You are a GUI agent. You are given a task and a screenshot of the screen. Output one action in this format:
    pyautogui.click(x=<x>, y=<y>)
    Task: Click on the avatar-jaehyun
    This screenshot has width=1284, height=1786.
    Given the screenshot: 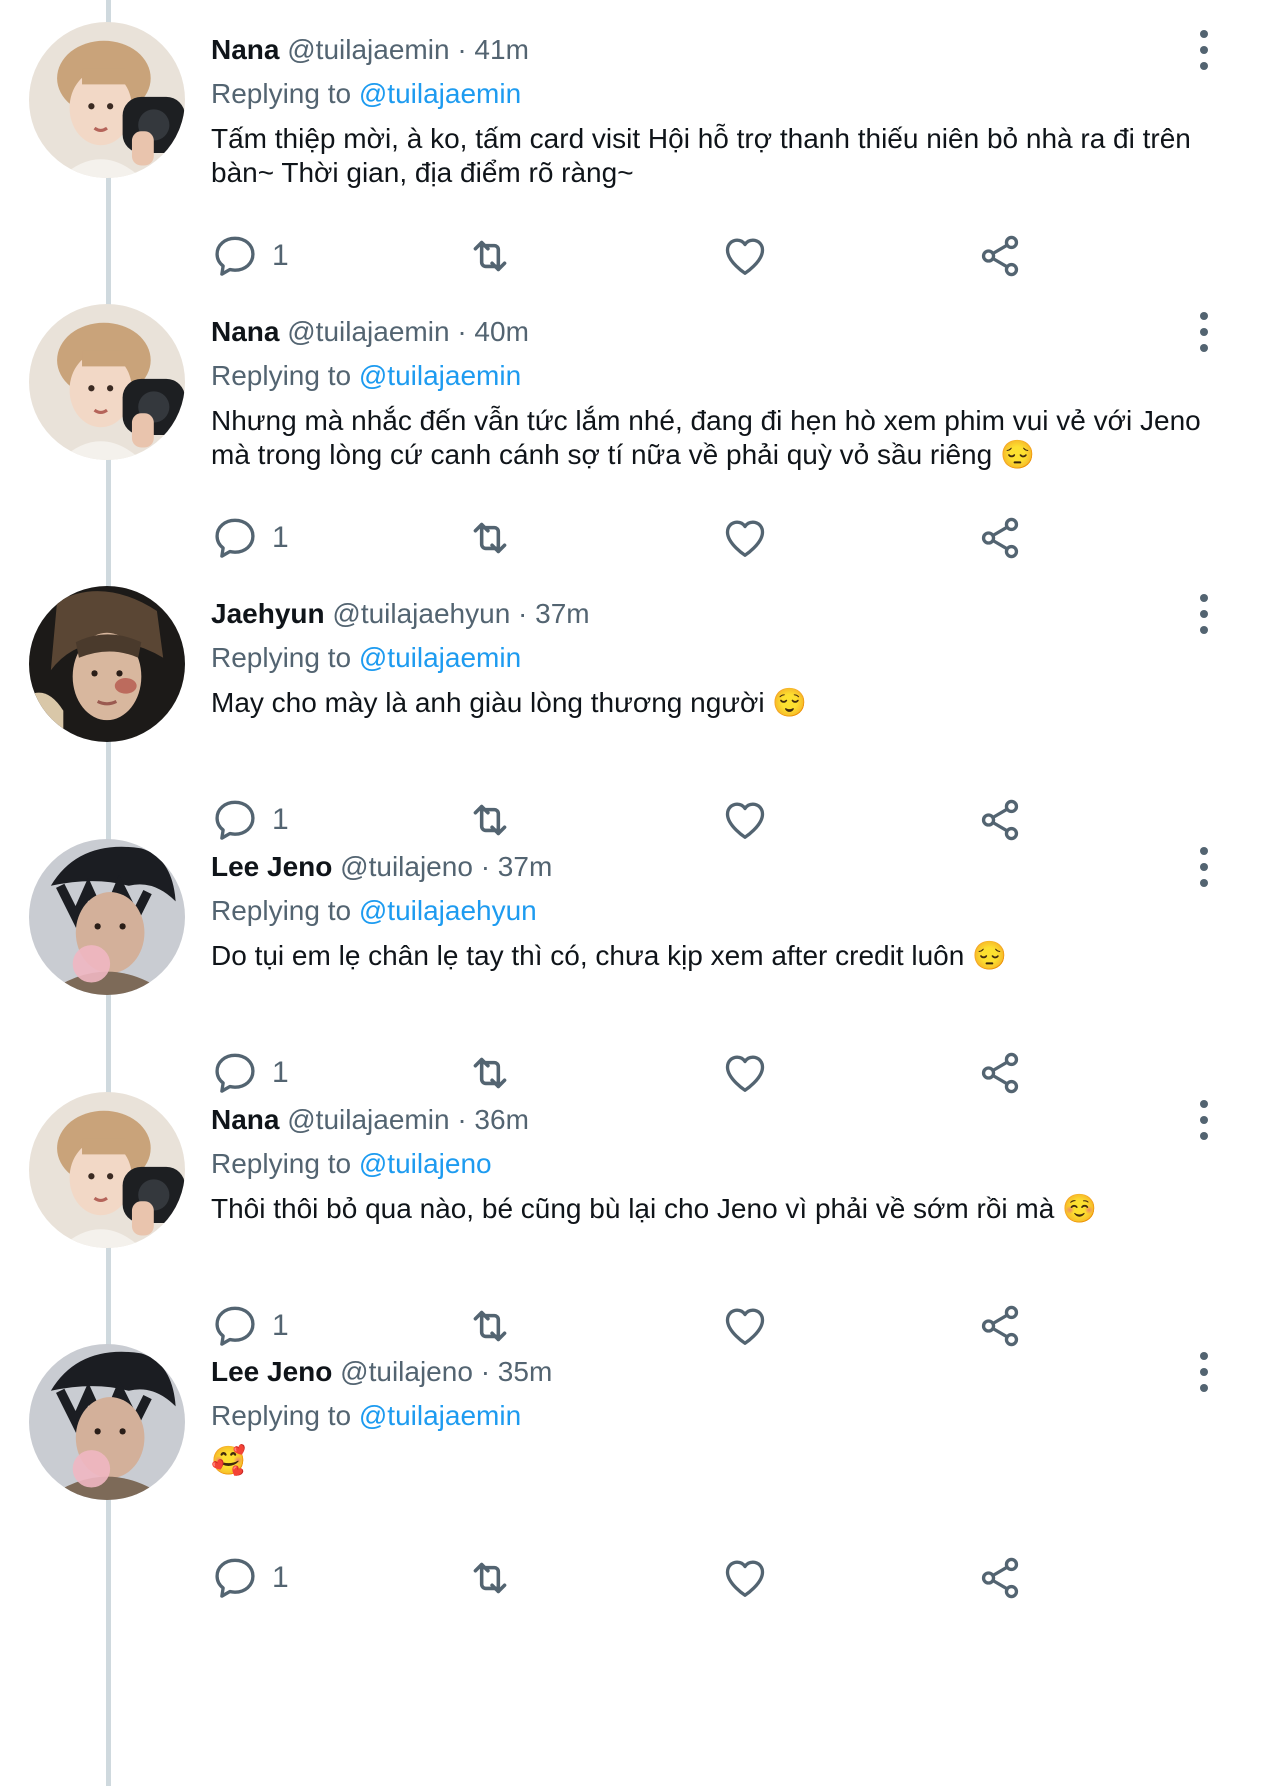 What is the action you would take?
    pyautogui.click(x=107, y=664)
    